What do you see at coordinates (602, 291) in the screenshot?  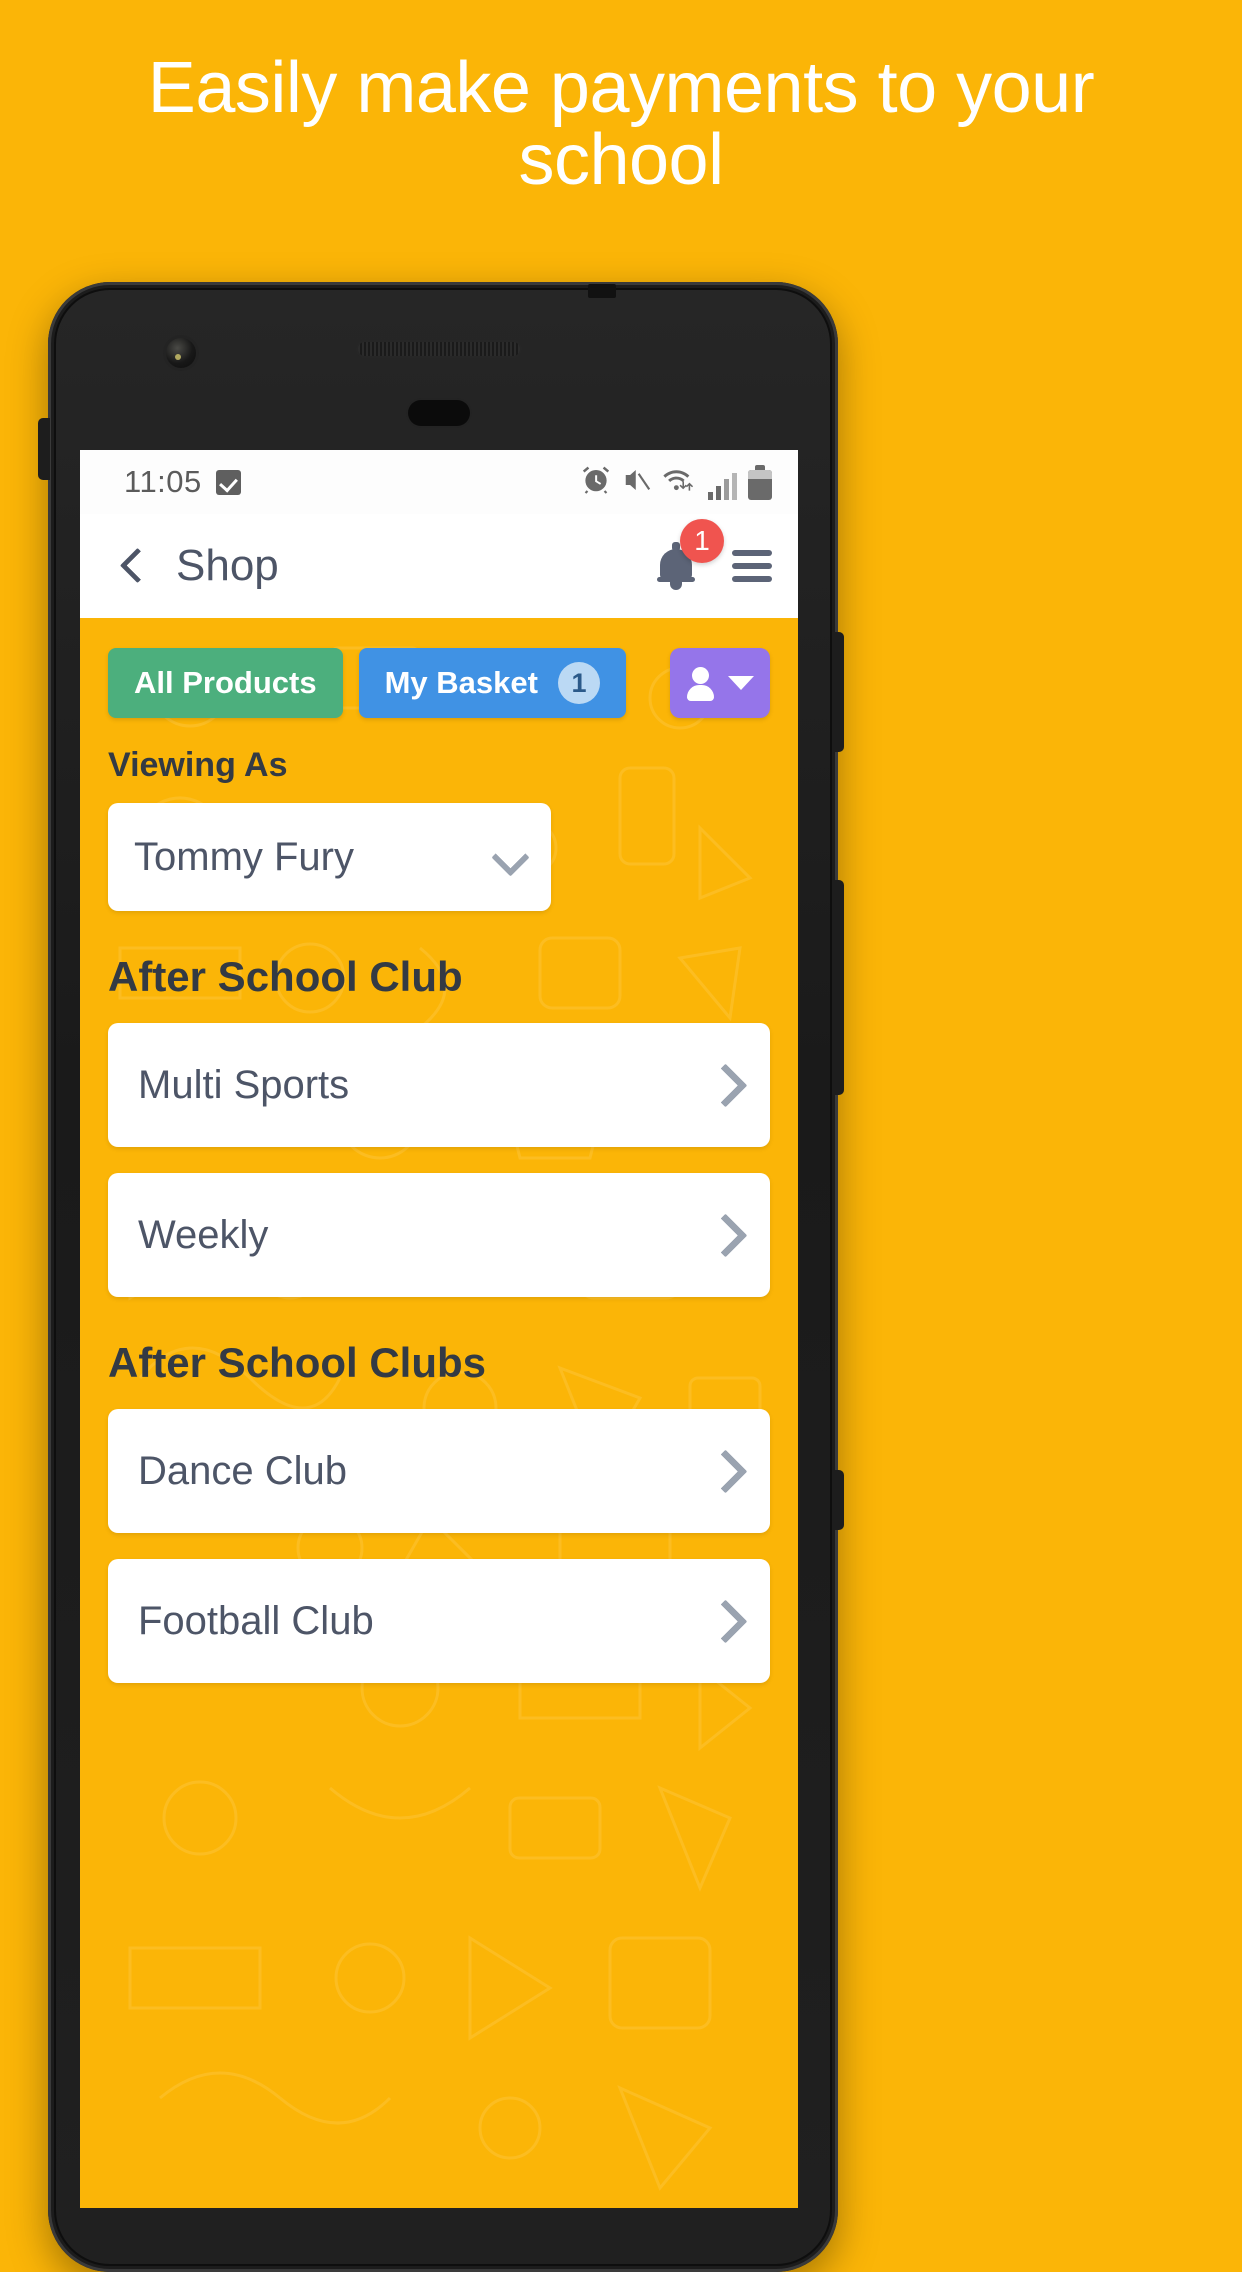 I see `antenna-nub` at bounding box center [602, 291].